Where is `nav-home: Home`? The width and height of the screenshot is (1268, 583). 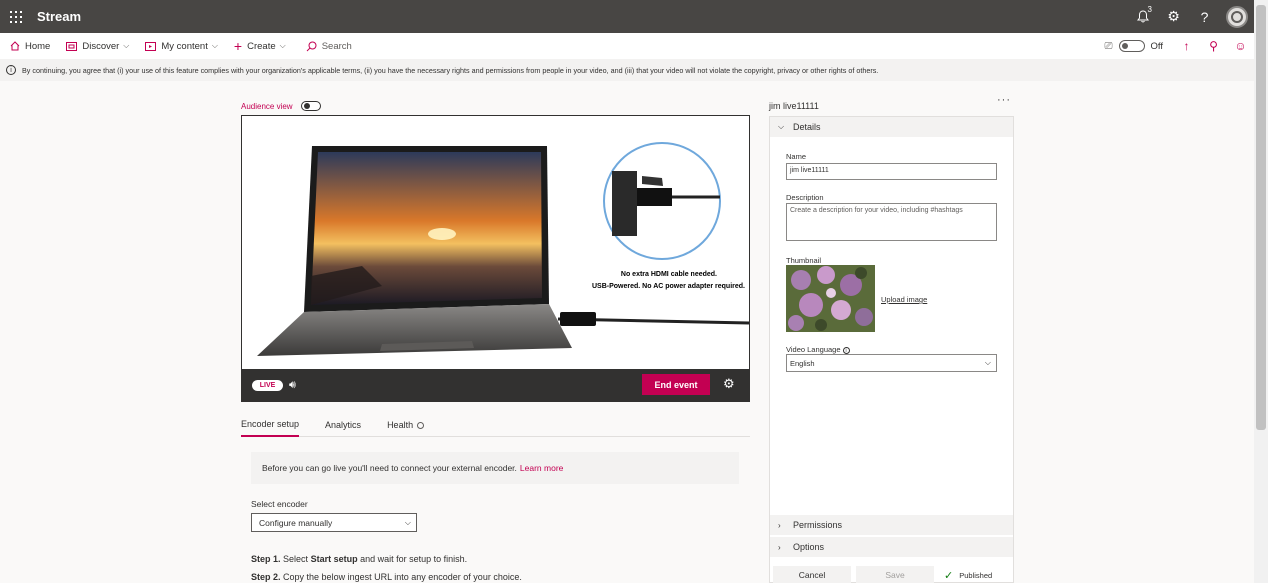
nav-home: Home is located at coordinates (30, 46).